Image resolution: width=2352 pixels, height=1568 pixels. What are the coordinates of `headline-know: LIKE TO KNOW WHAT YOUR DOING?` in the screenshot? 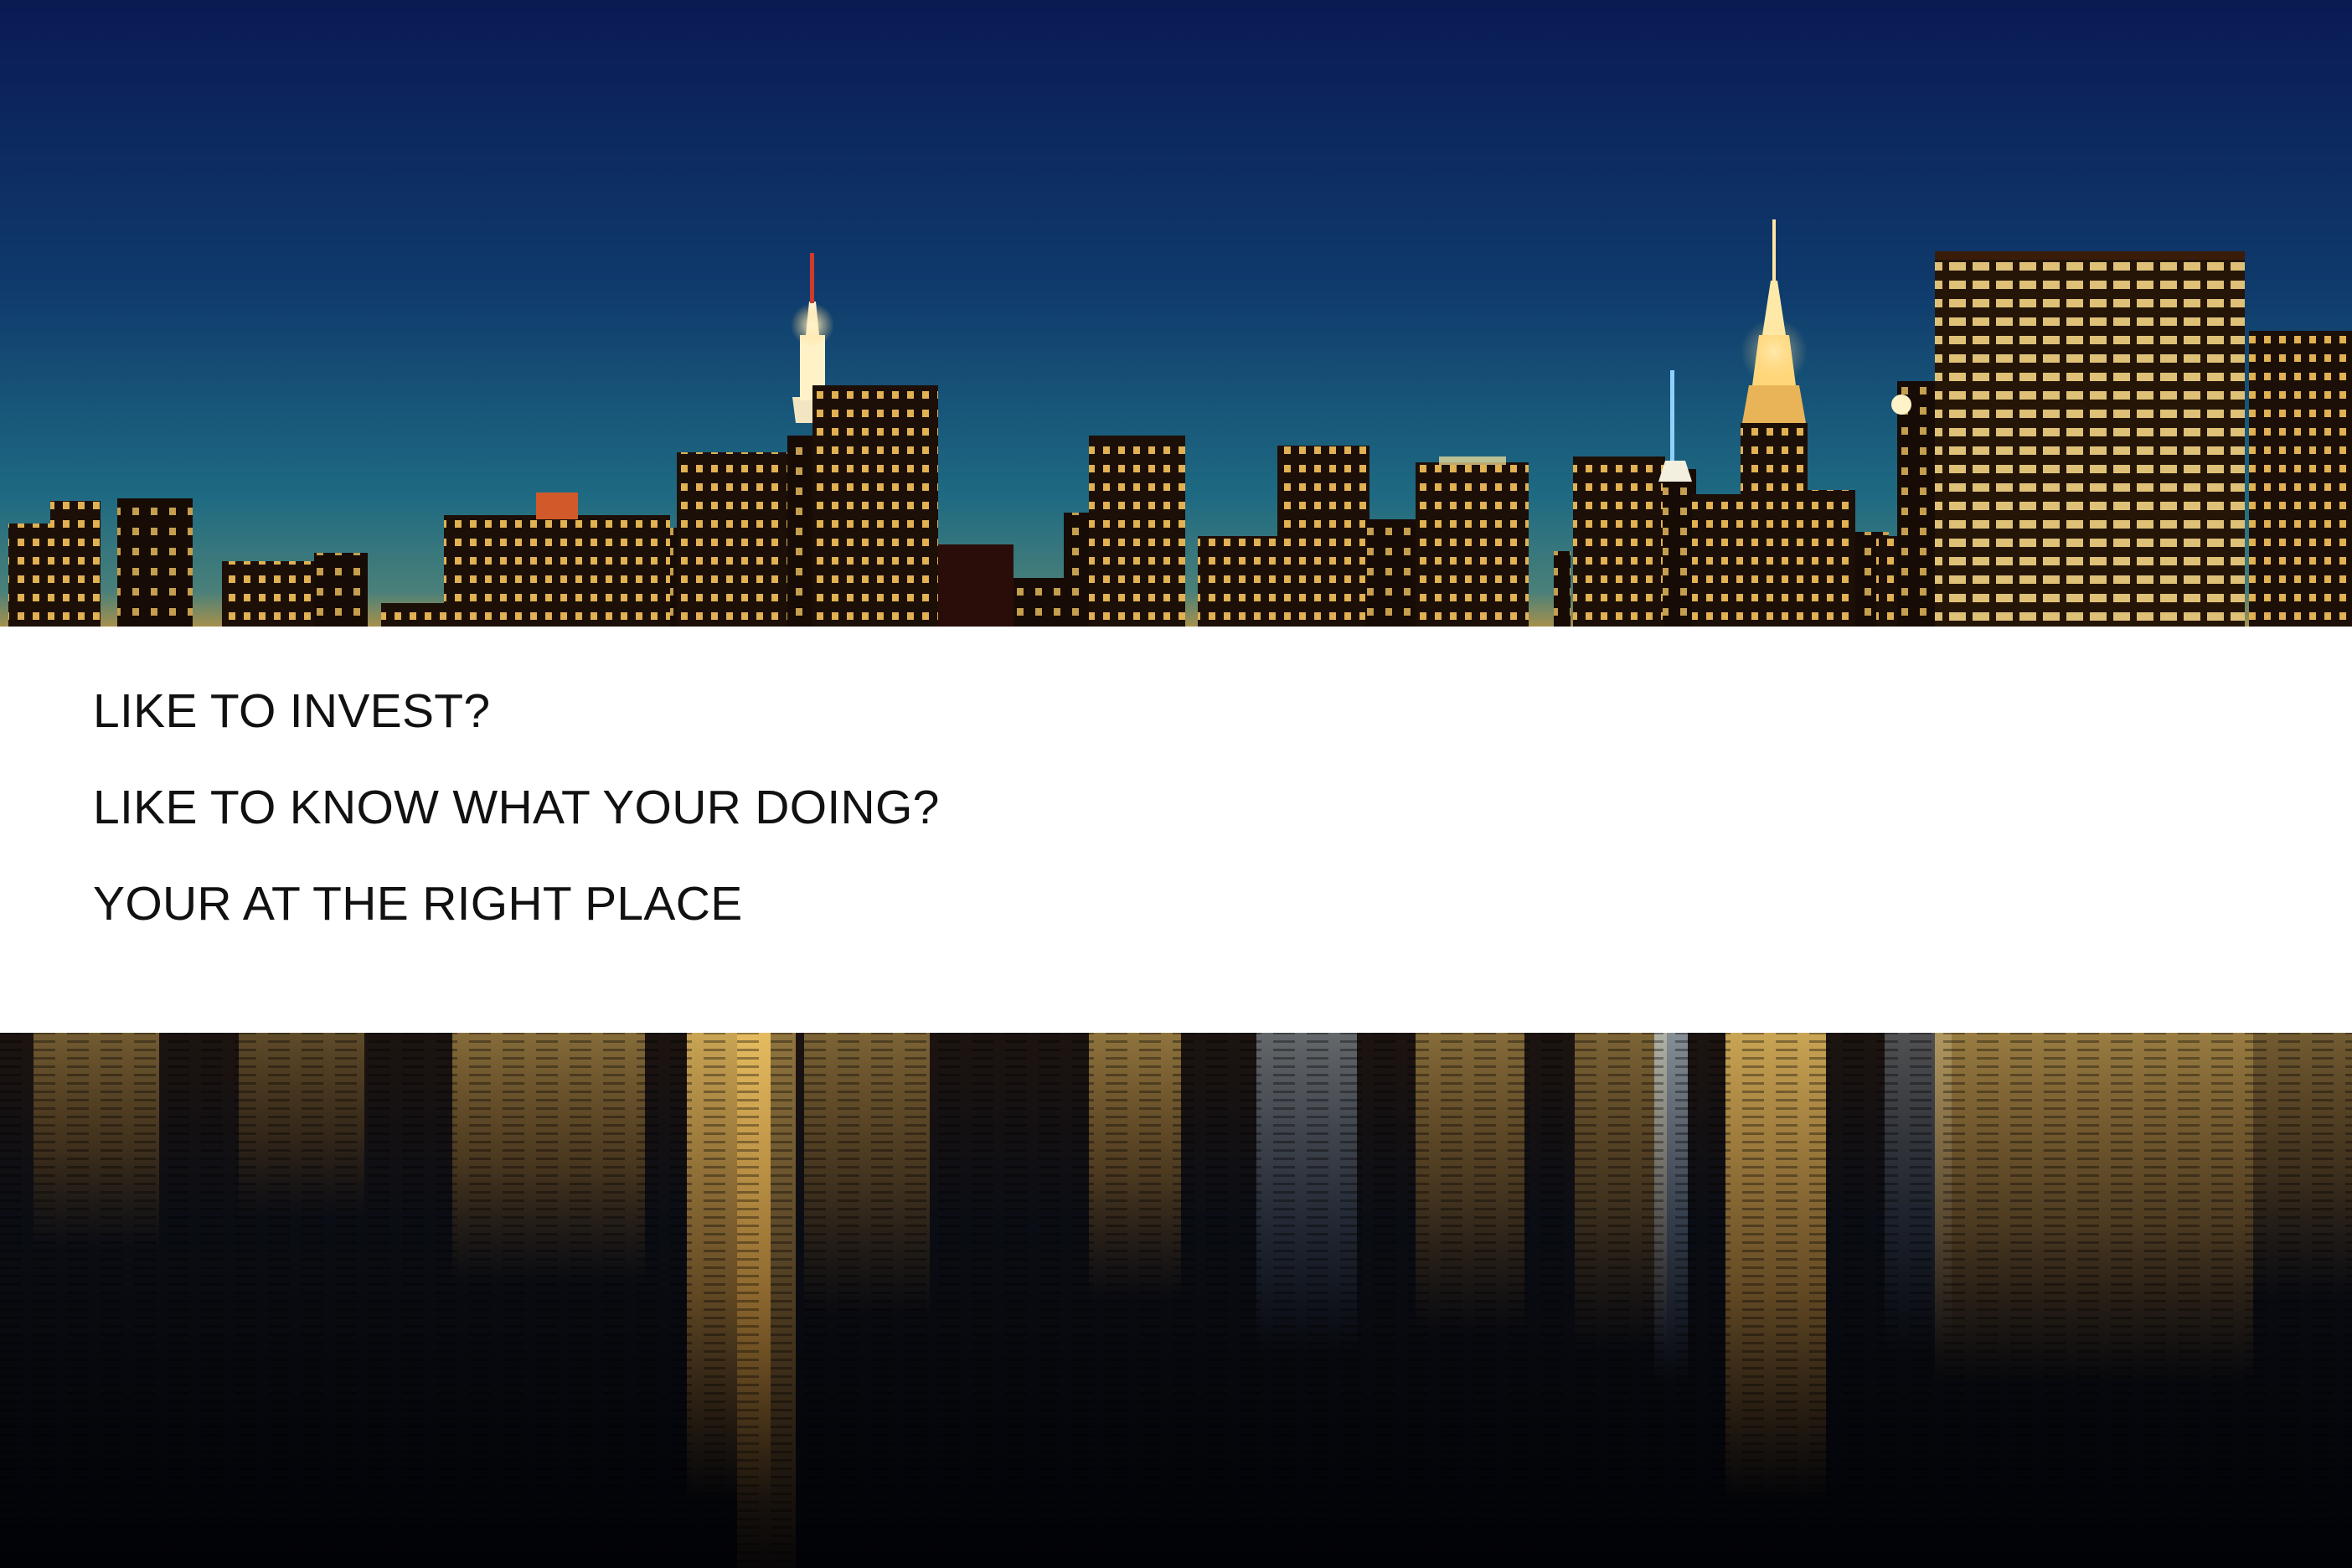 It's located at (516, 808).